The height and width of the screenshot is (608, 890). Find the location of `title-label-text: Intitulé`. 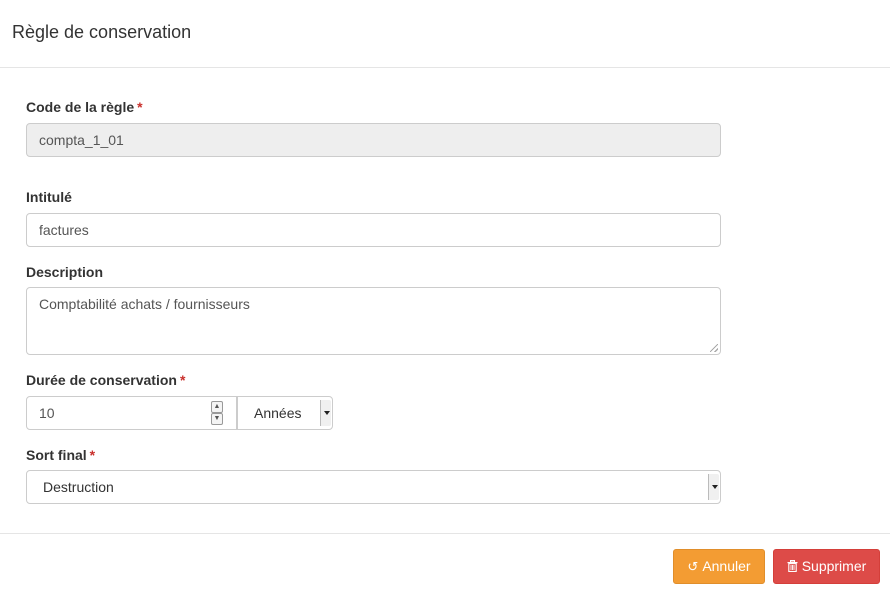

title-label-text: Intitulé is located at coordinates (49, 197).